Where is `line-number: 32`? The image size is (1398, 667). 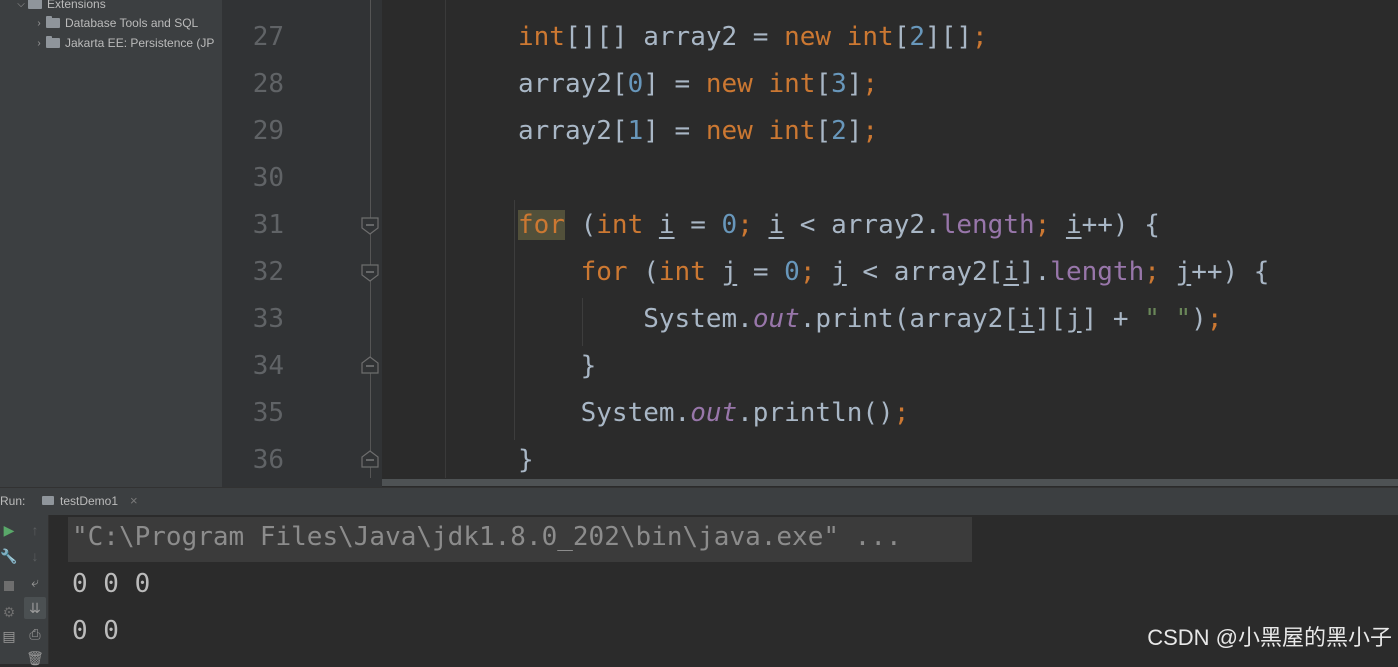
line-number: 32 is located at coordinates (268, 272).